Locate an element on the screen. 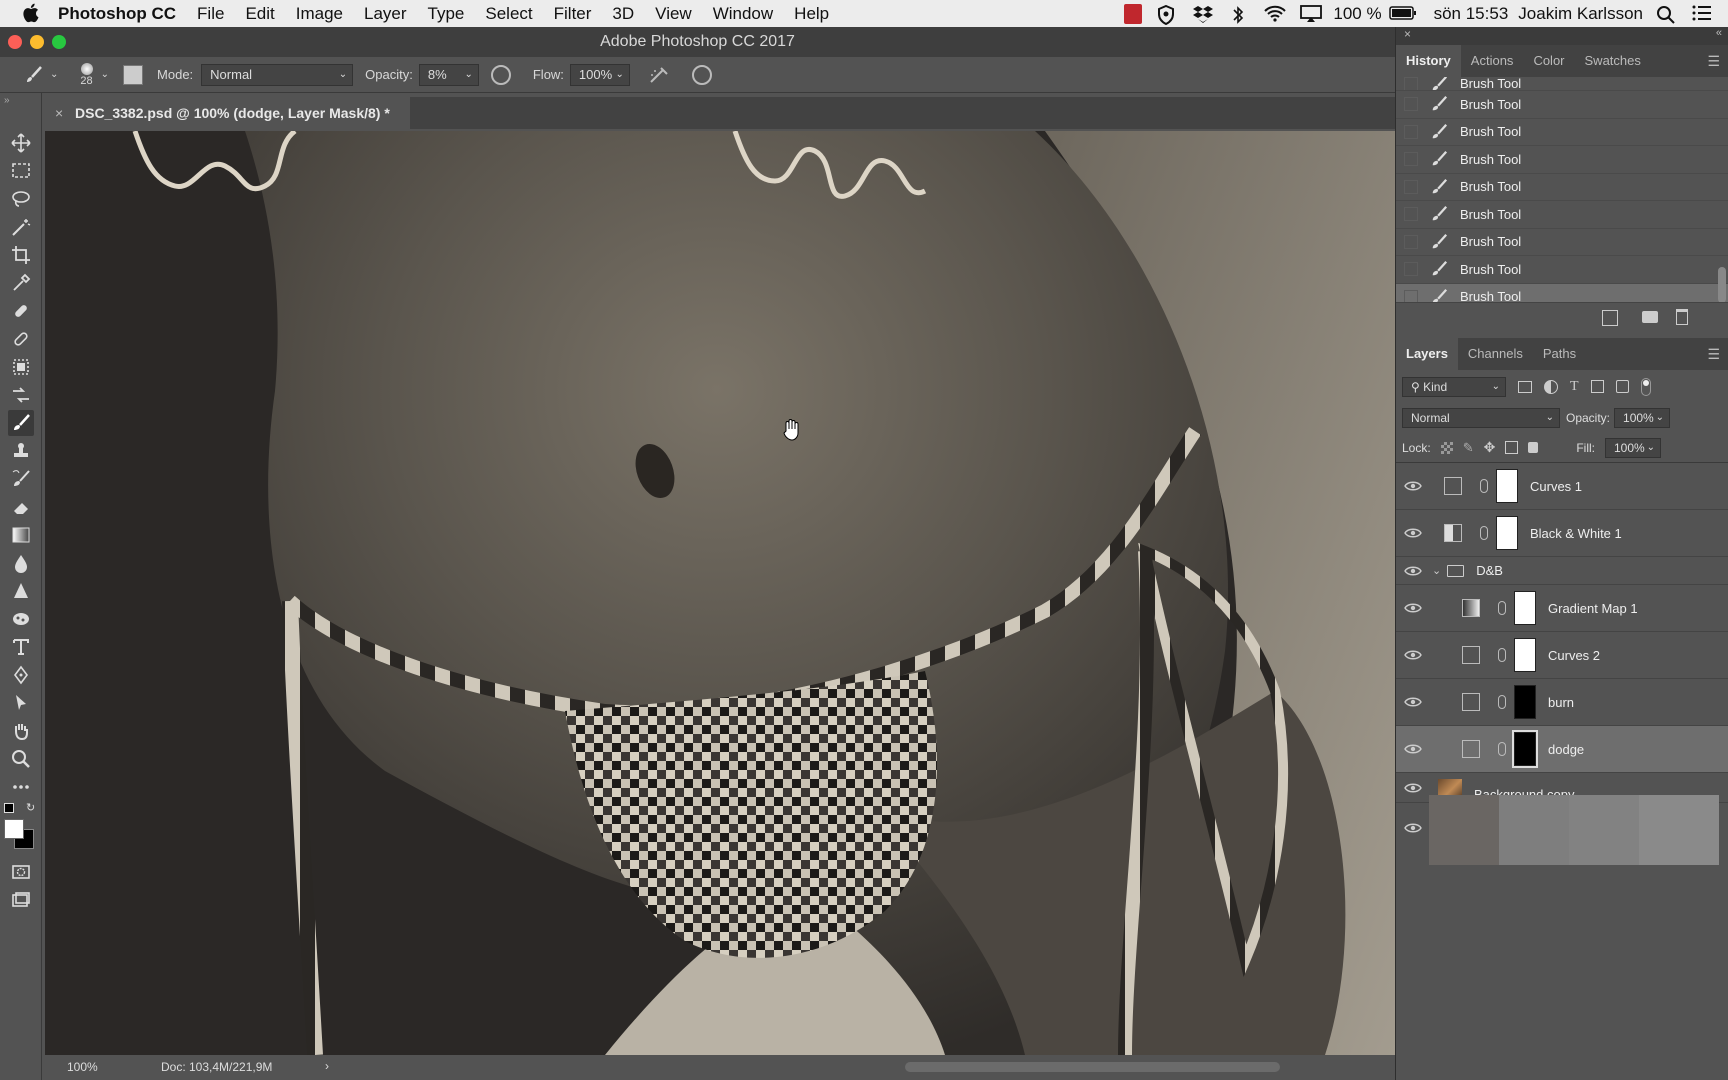 This screenshot has width=1728, height=1080. gradient-tool-icon is located at coordinates (21, 535).